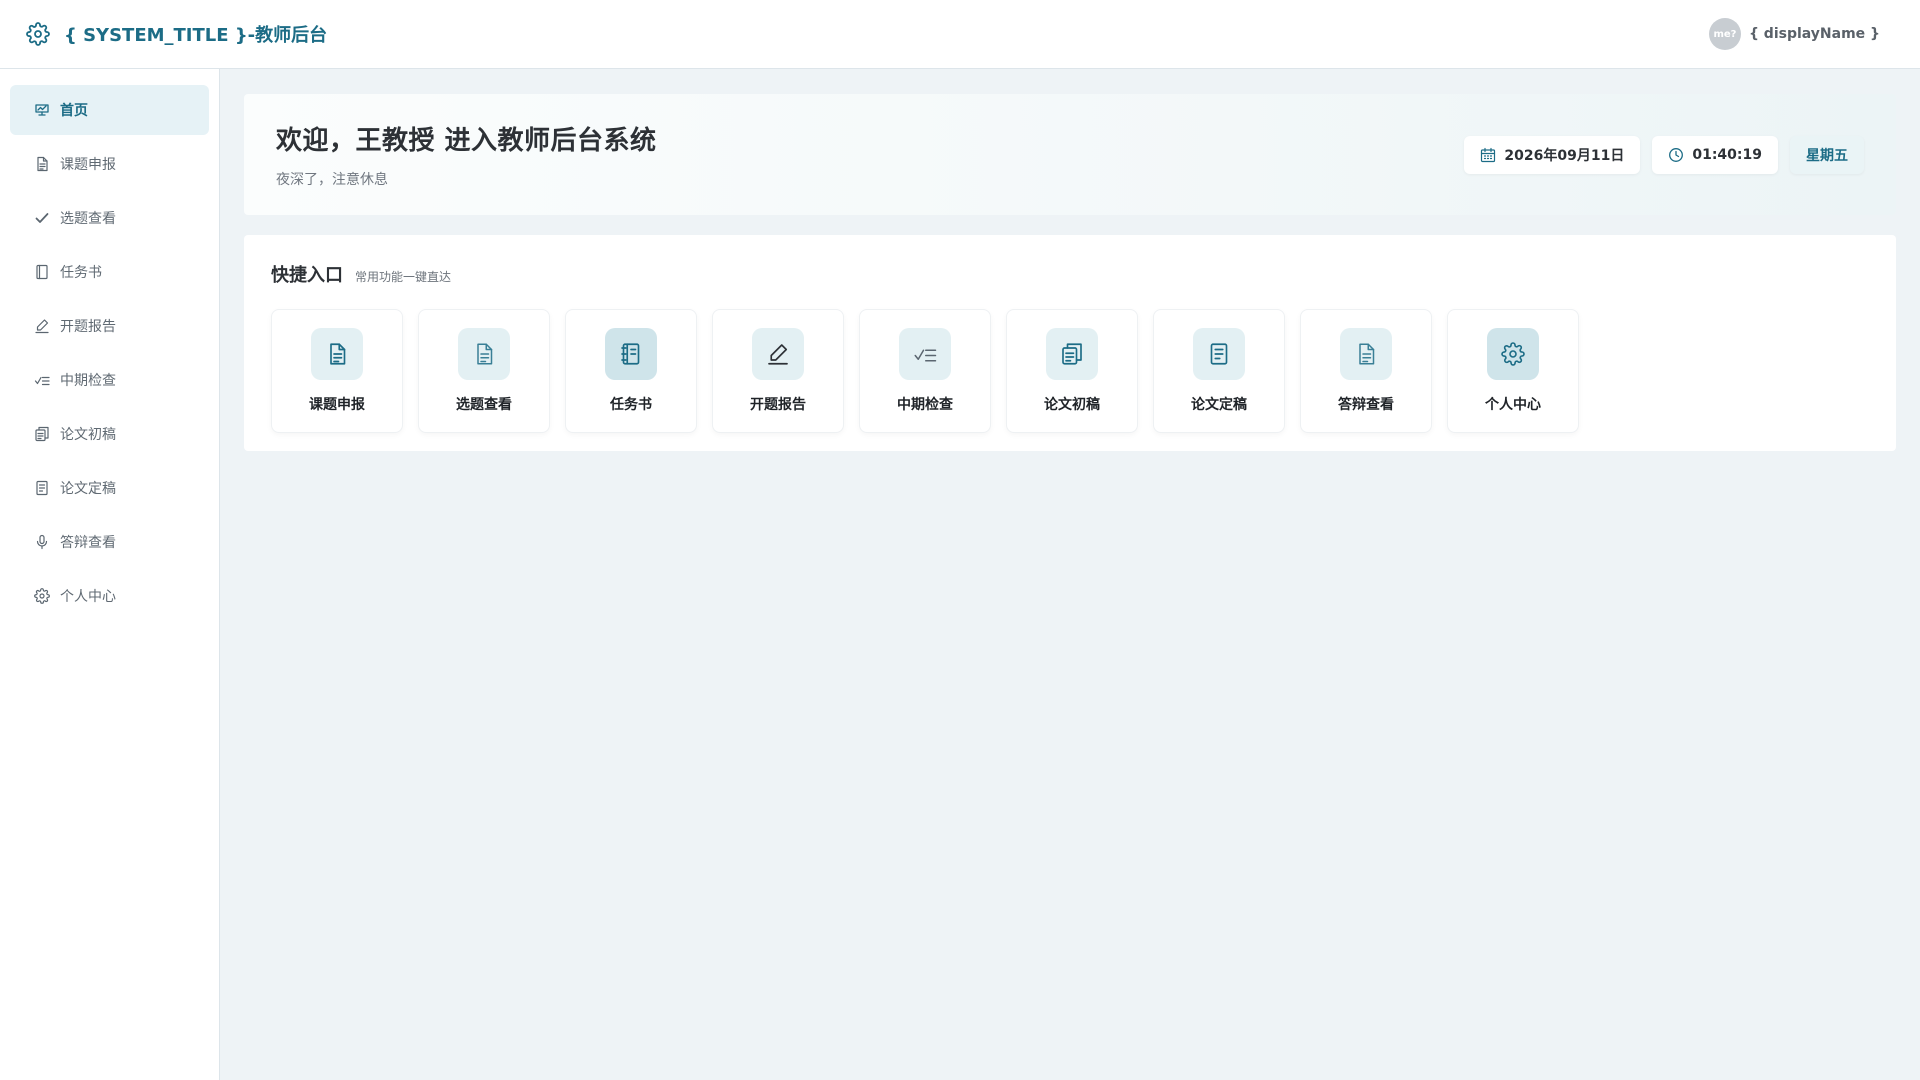 This screenshot has width=1920, height=1080. I want to click on sidebar-item-home: 首页, so click(109, 110).